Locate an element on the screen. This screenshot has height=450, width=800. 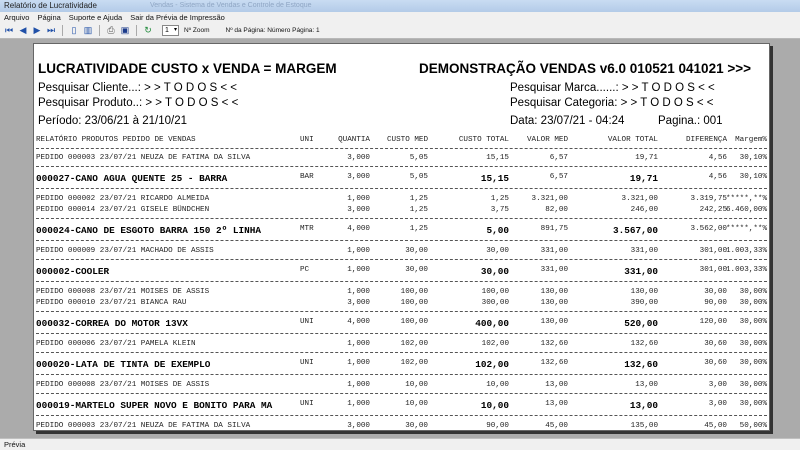
cell-valor-total: 3.567,00 is located at coordinates (635, 230).